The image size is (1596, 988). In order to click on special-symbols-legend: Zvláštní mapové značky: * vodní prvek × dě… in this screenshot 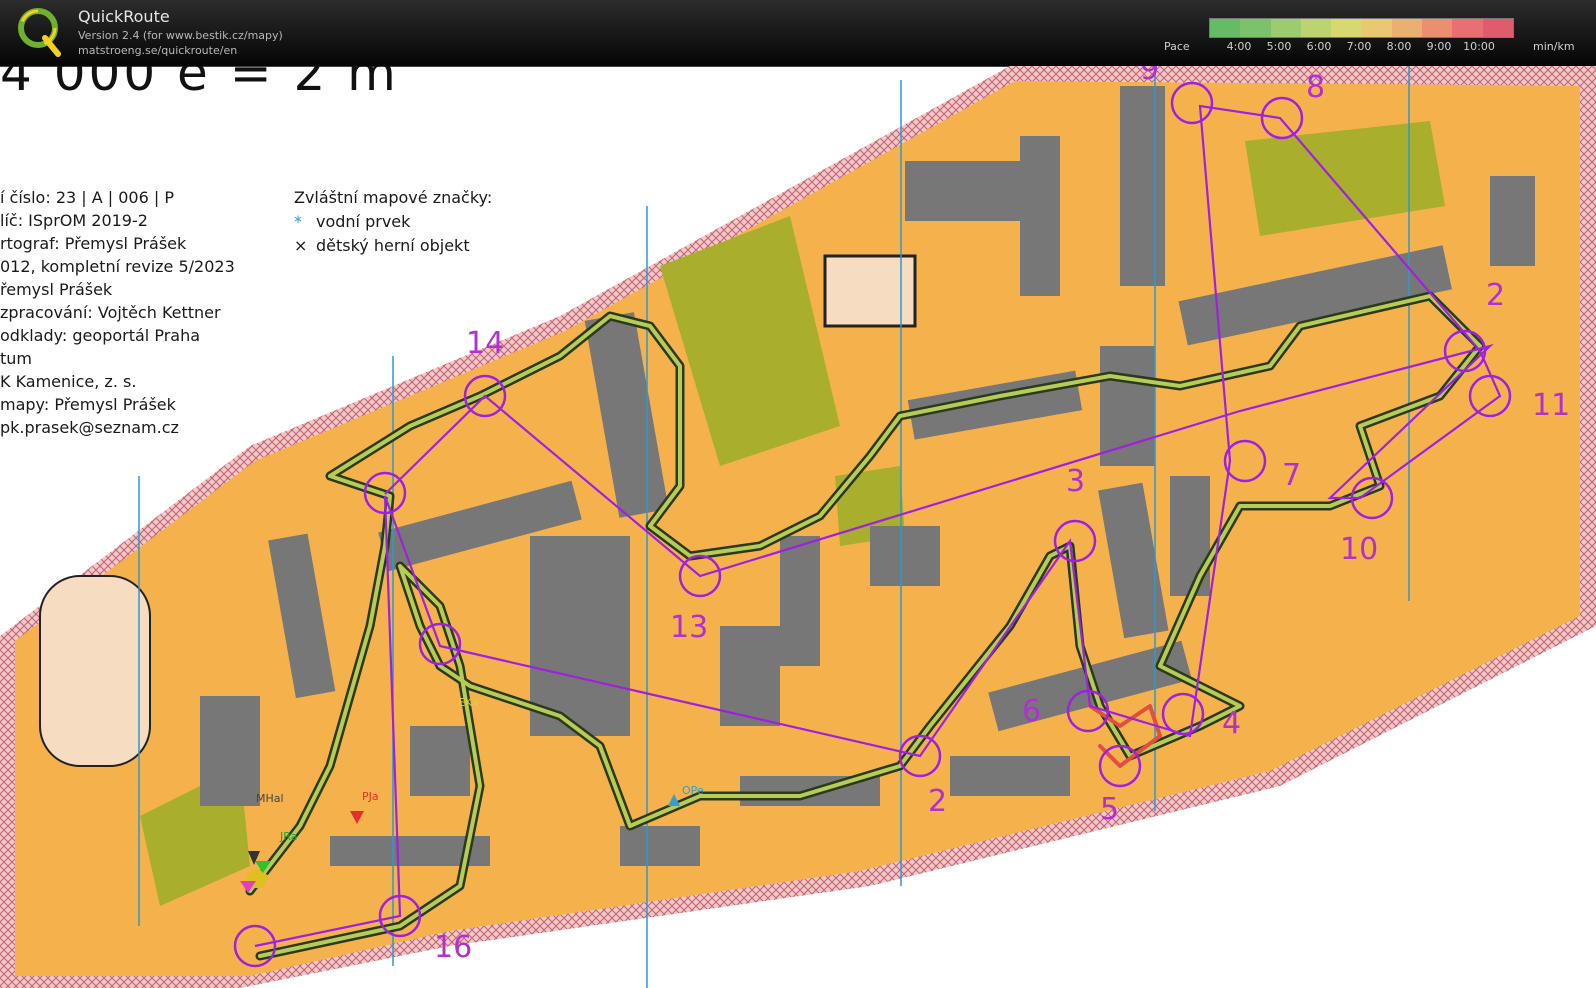, I will do `click(393, 222)`.